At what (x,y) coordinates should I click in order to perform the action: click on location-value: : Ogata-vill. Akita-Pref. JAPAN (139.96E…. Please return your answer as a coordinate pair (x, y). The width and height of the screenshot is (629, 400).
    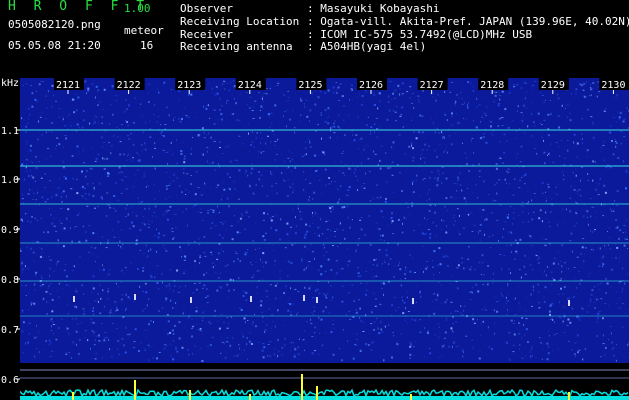
    Looking at the image, I should click on (468, 21).